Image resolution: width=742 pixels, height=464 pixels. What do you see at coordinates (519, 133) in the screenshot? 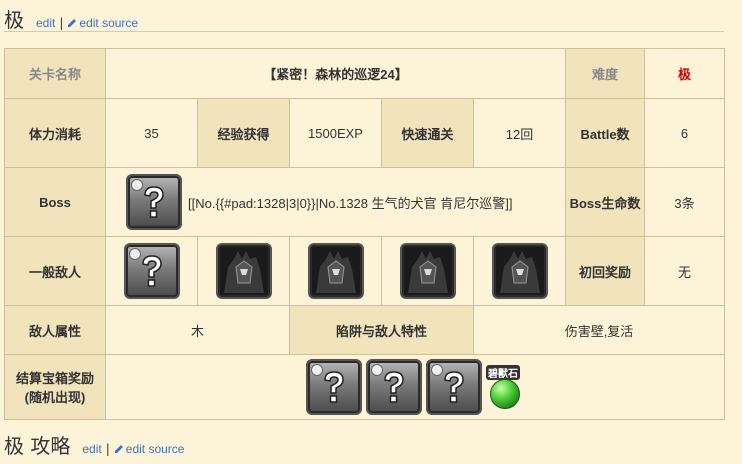
I see `fast-clear-value: 12回` at bounding box center [519, 133].